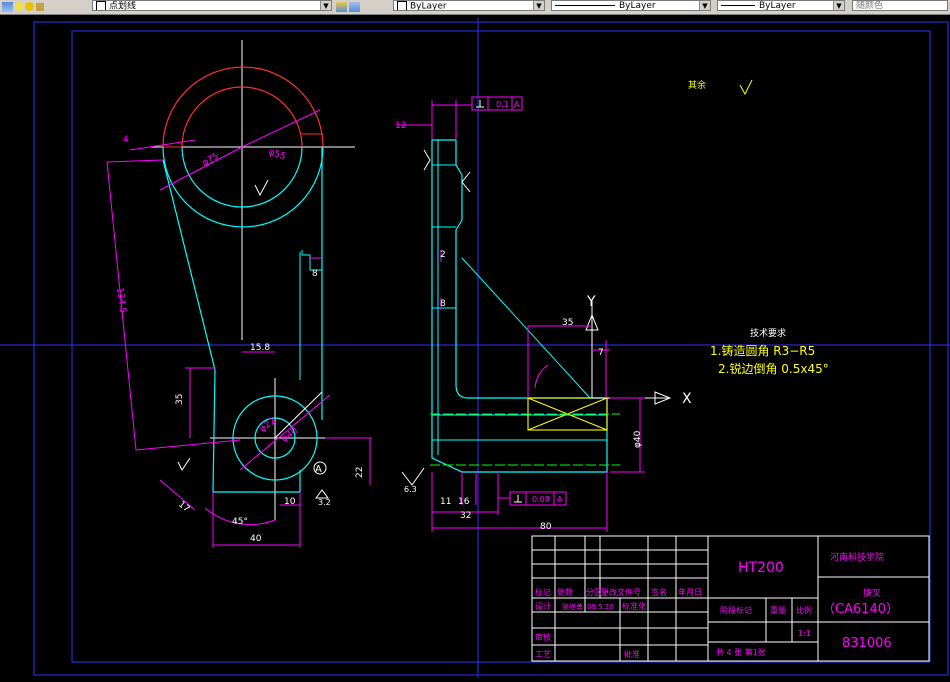 Image resolution: width=950 pixels, height=682 pixels. What do you see at coordinates (761, 568) in the screenshot?
I see `material-label: HT200` at bounding box center [761, 568].